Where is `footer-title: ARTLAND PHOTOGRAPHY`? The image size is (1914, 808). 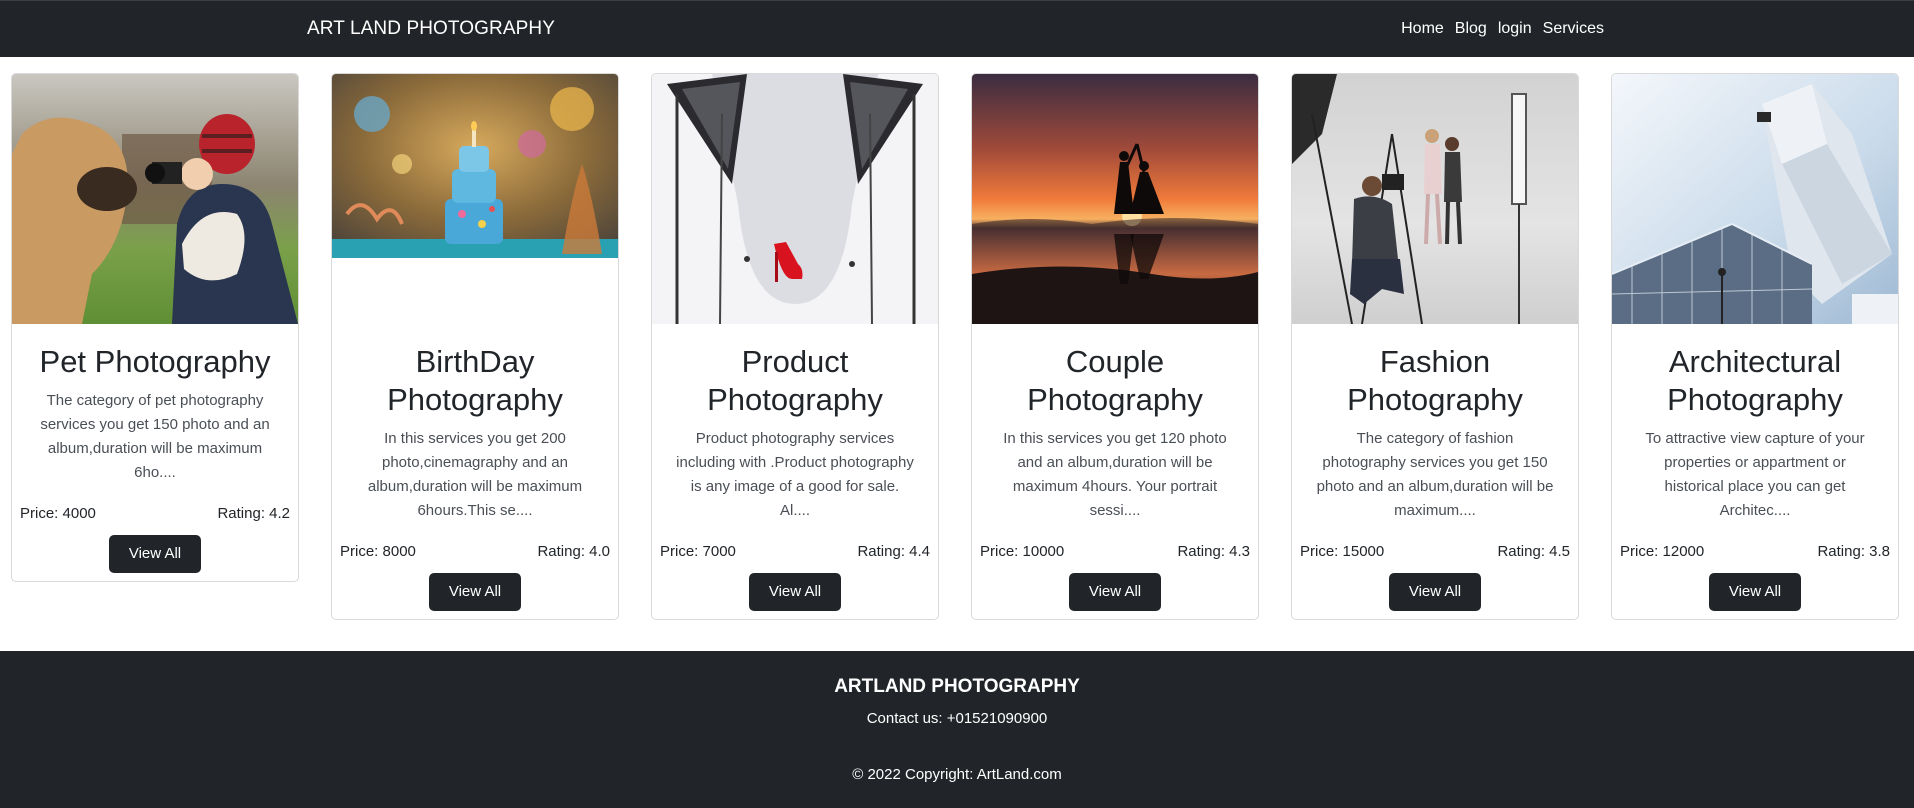 footer-title: ARTLAND PHOTOGRAPHY is located at coordinates (957, 686).